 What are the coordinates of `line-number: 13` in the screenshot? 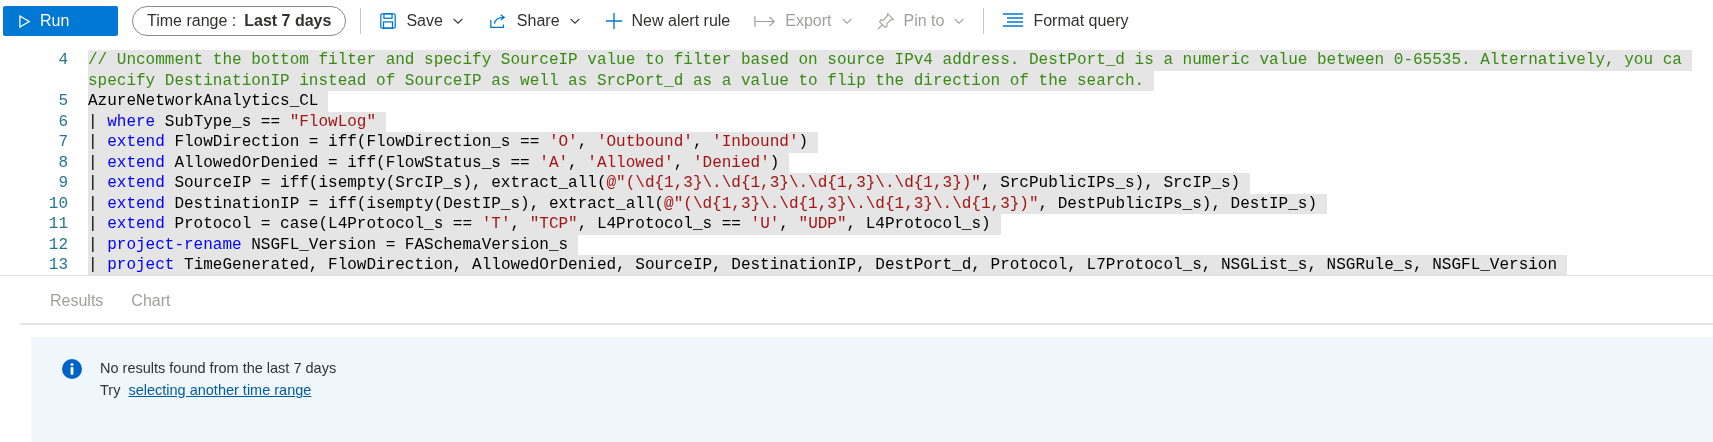 It's located at (58, 265).